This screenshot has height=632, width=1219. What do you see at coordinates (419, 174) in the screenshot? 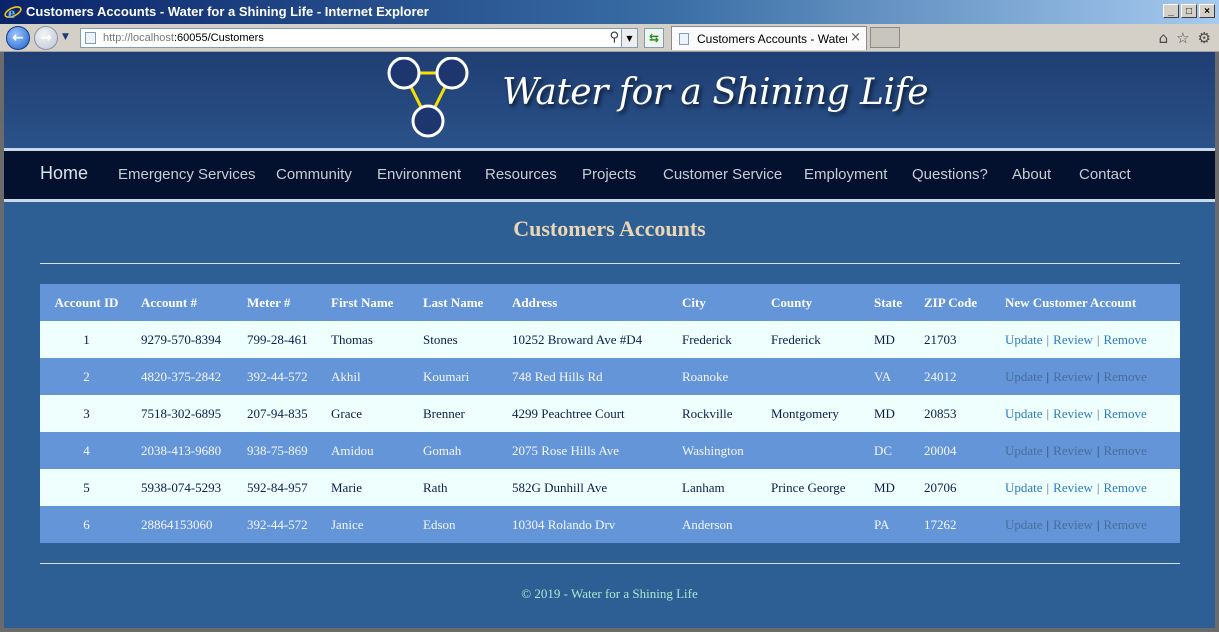
I see `nav-environment: Environment` at bounding box center [419, 174].